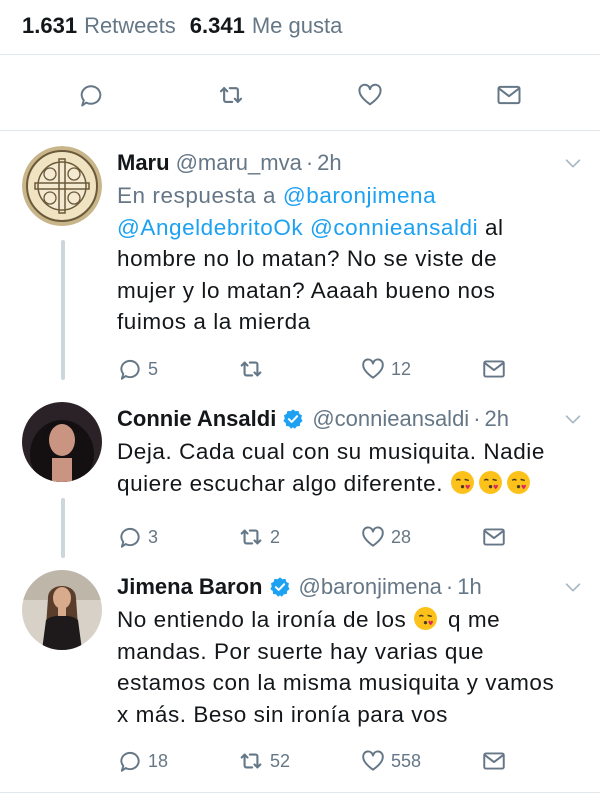  I want to click on tweet-actions: 3 2 28, so click(317, 537).